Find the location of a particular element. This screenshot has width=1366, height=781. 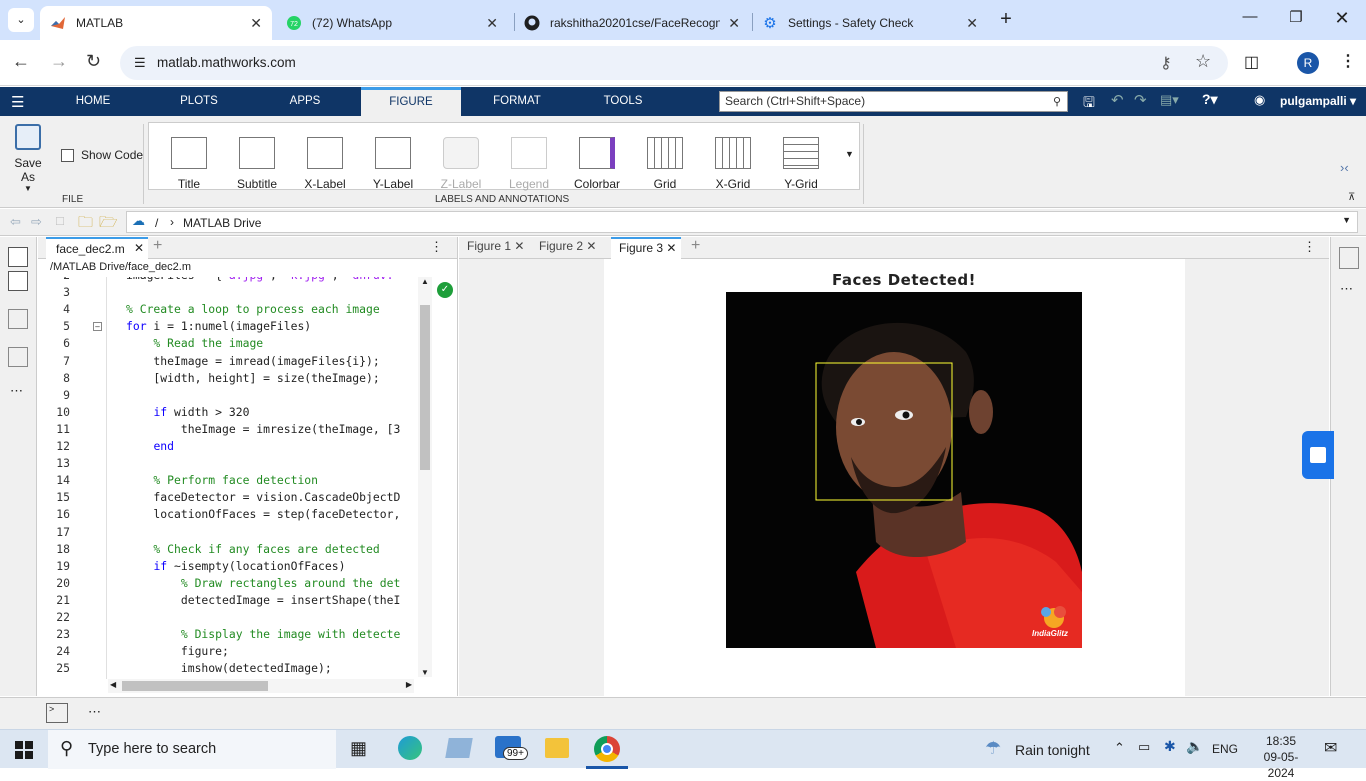

save-icon: 🖫 is located at coordinates (1089, 104).